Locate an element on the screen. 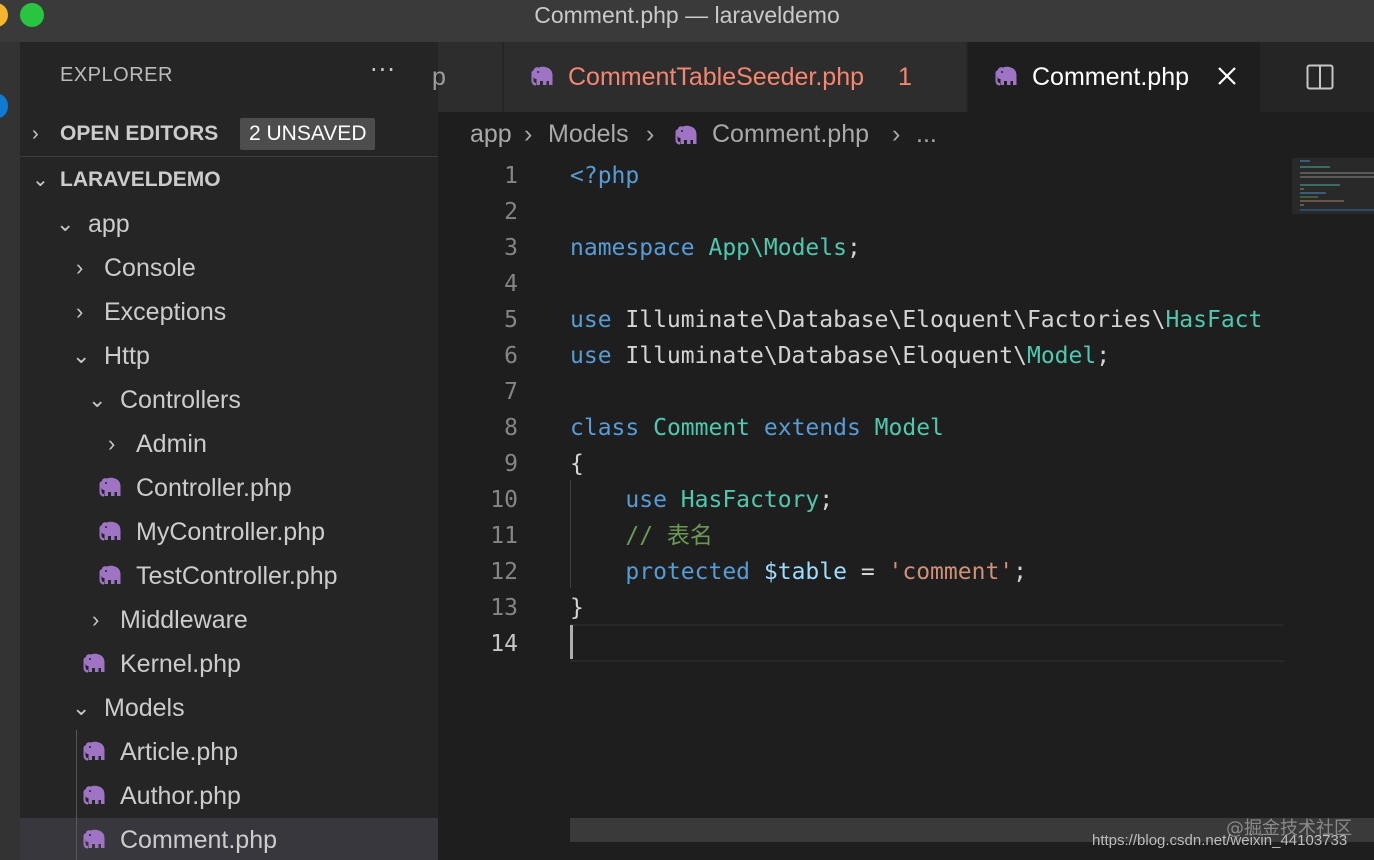 Image resolution: width=1374 pixels, height=860 pixels. tab-partial: p is located at coordinates (467, 77).